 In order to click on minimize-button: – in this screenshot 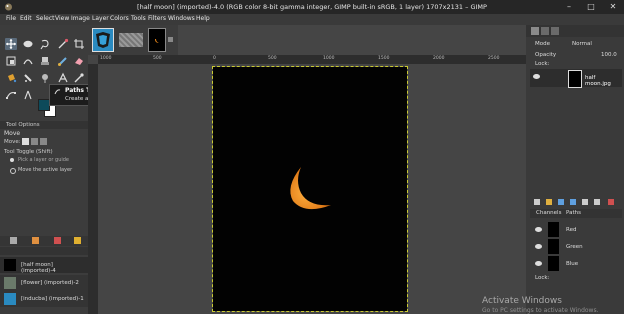, I will do `click(569, 7)`.